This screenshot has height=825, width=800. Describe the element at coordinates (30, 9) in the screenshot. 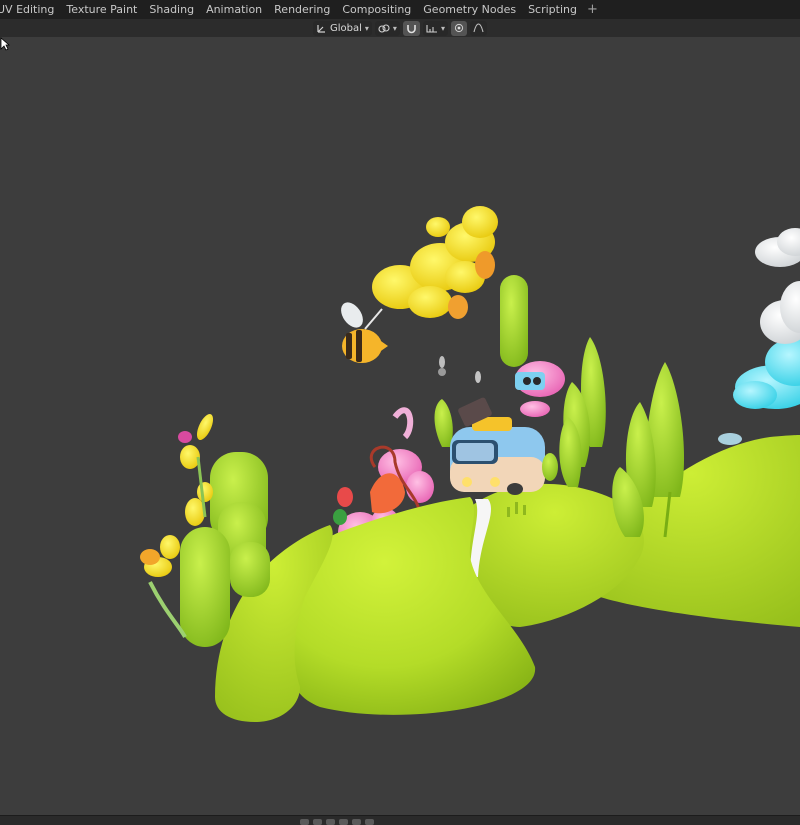

I see `tab-uv-editing: UV Editing` at that location.